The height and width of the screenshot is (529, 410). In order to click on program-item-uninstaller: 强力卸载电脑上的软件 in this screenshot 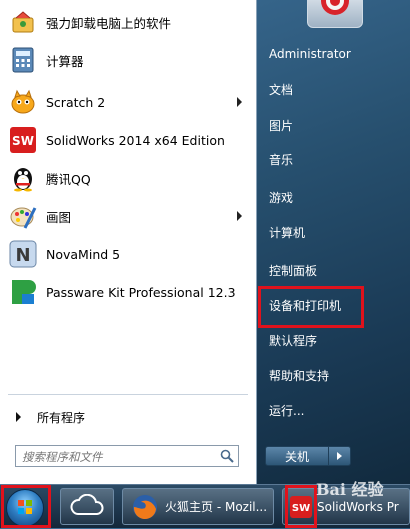, I will do `click(128, 22)`.